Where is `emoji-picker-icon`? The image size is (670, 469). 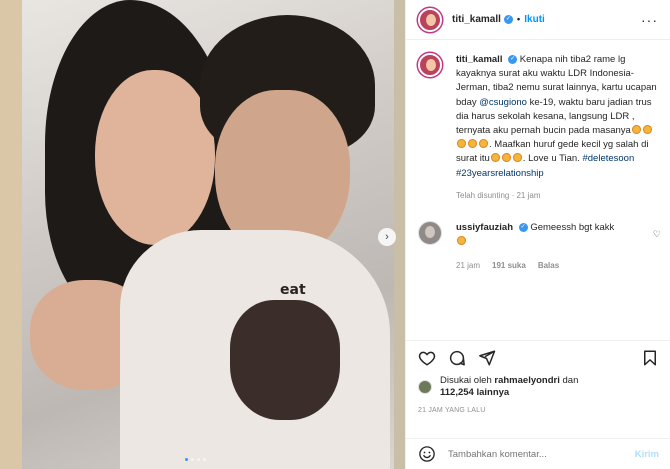 emoji-picker-icon is located at coordinates (427, 454).